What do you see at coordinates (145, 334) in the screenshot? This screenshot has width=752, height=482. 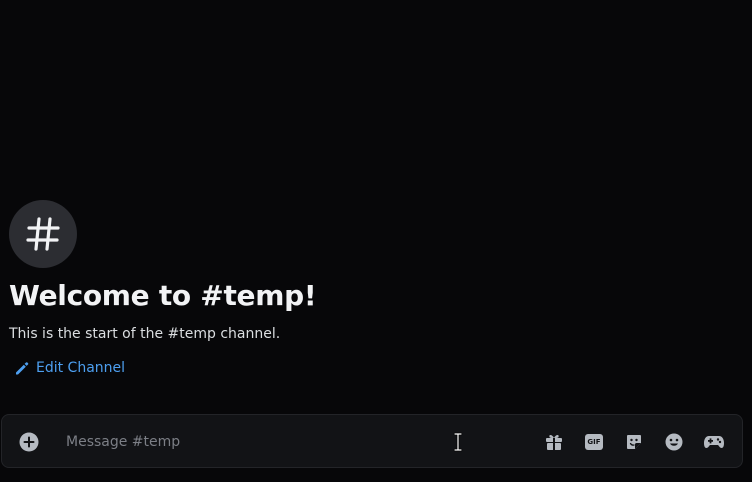 I see `welcome-description: This is the start of the #temp channel.` at bounding box center [145, 334].